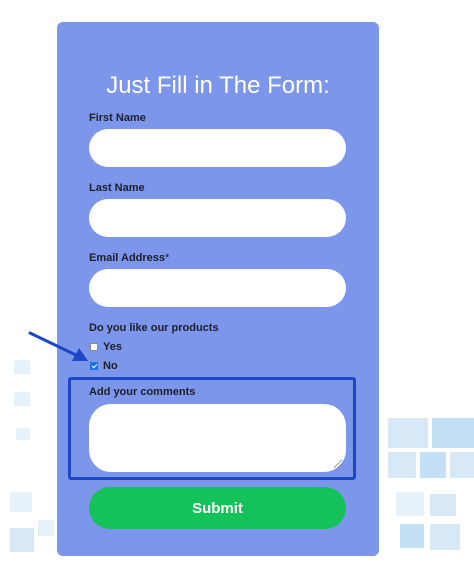 This screenshot has height=567, width=474. What do you see at coordinates (58, 346) in the screenshot?
I see `arrow-annotation-icon` at bounding box center [58, 346].